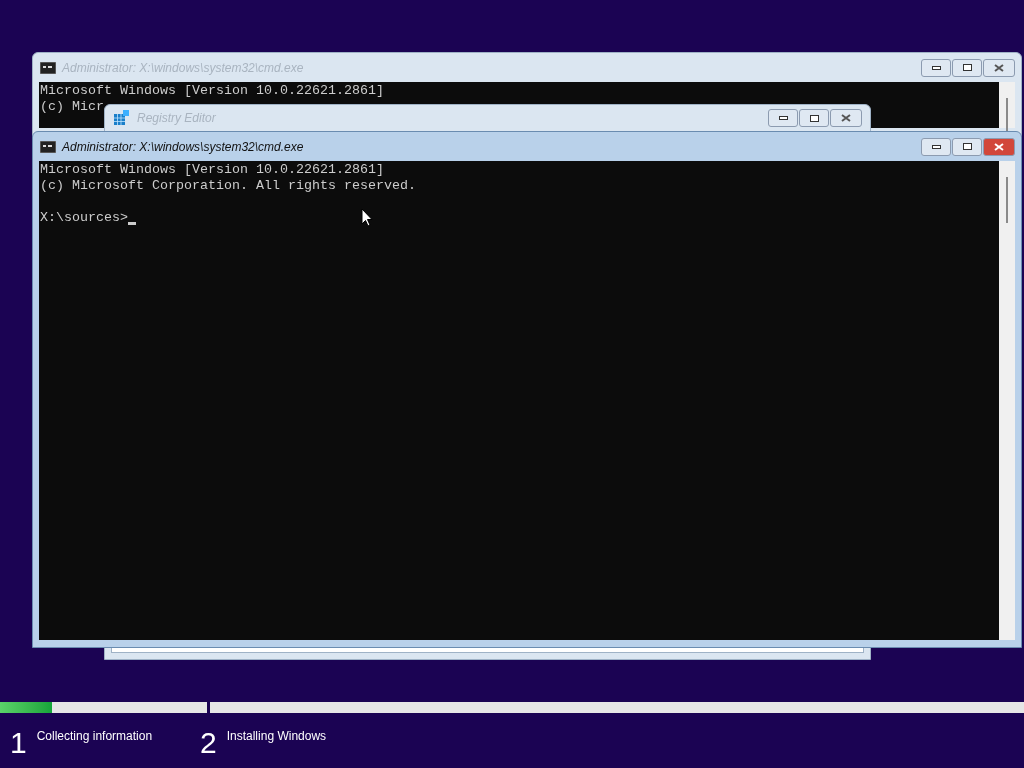  Describe the element at coordinates (94, 736) in the screenshot. I see `step-label: Collecting information` at that location.